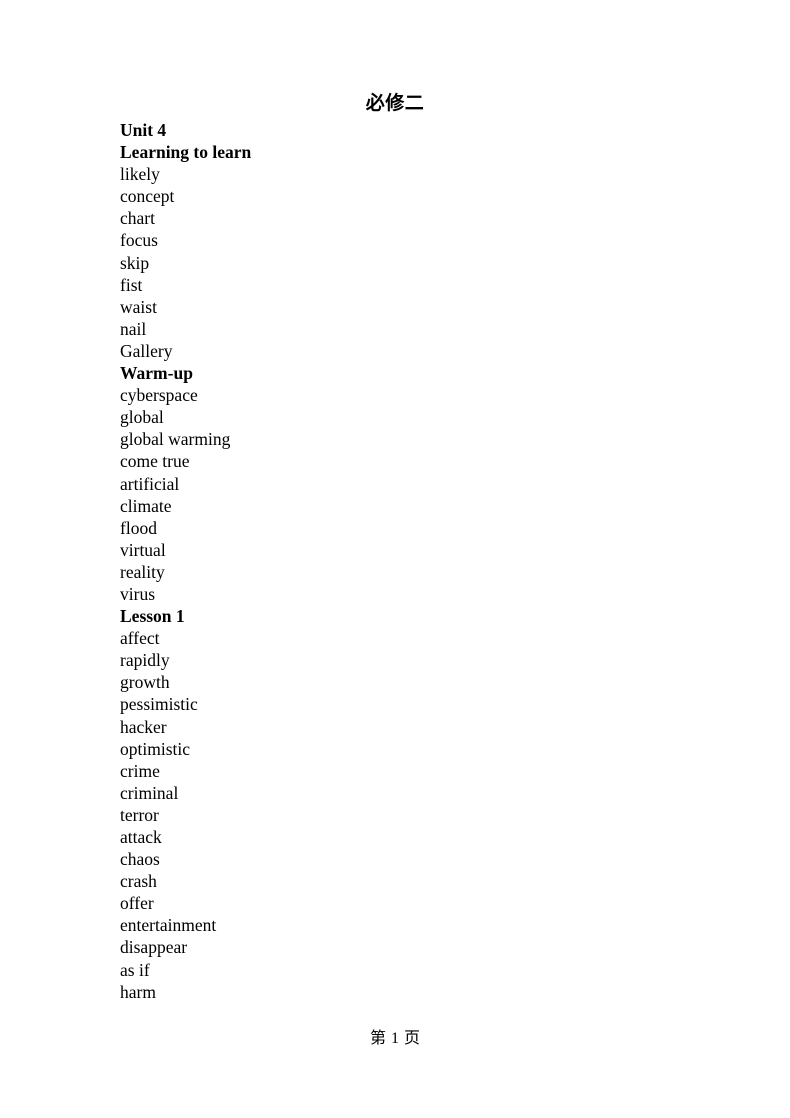 This screenshot has height=1118, width=790. I want to click on vocabulary-item: flood, so click(138, 527).